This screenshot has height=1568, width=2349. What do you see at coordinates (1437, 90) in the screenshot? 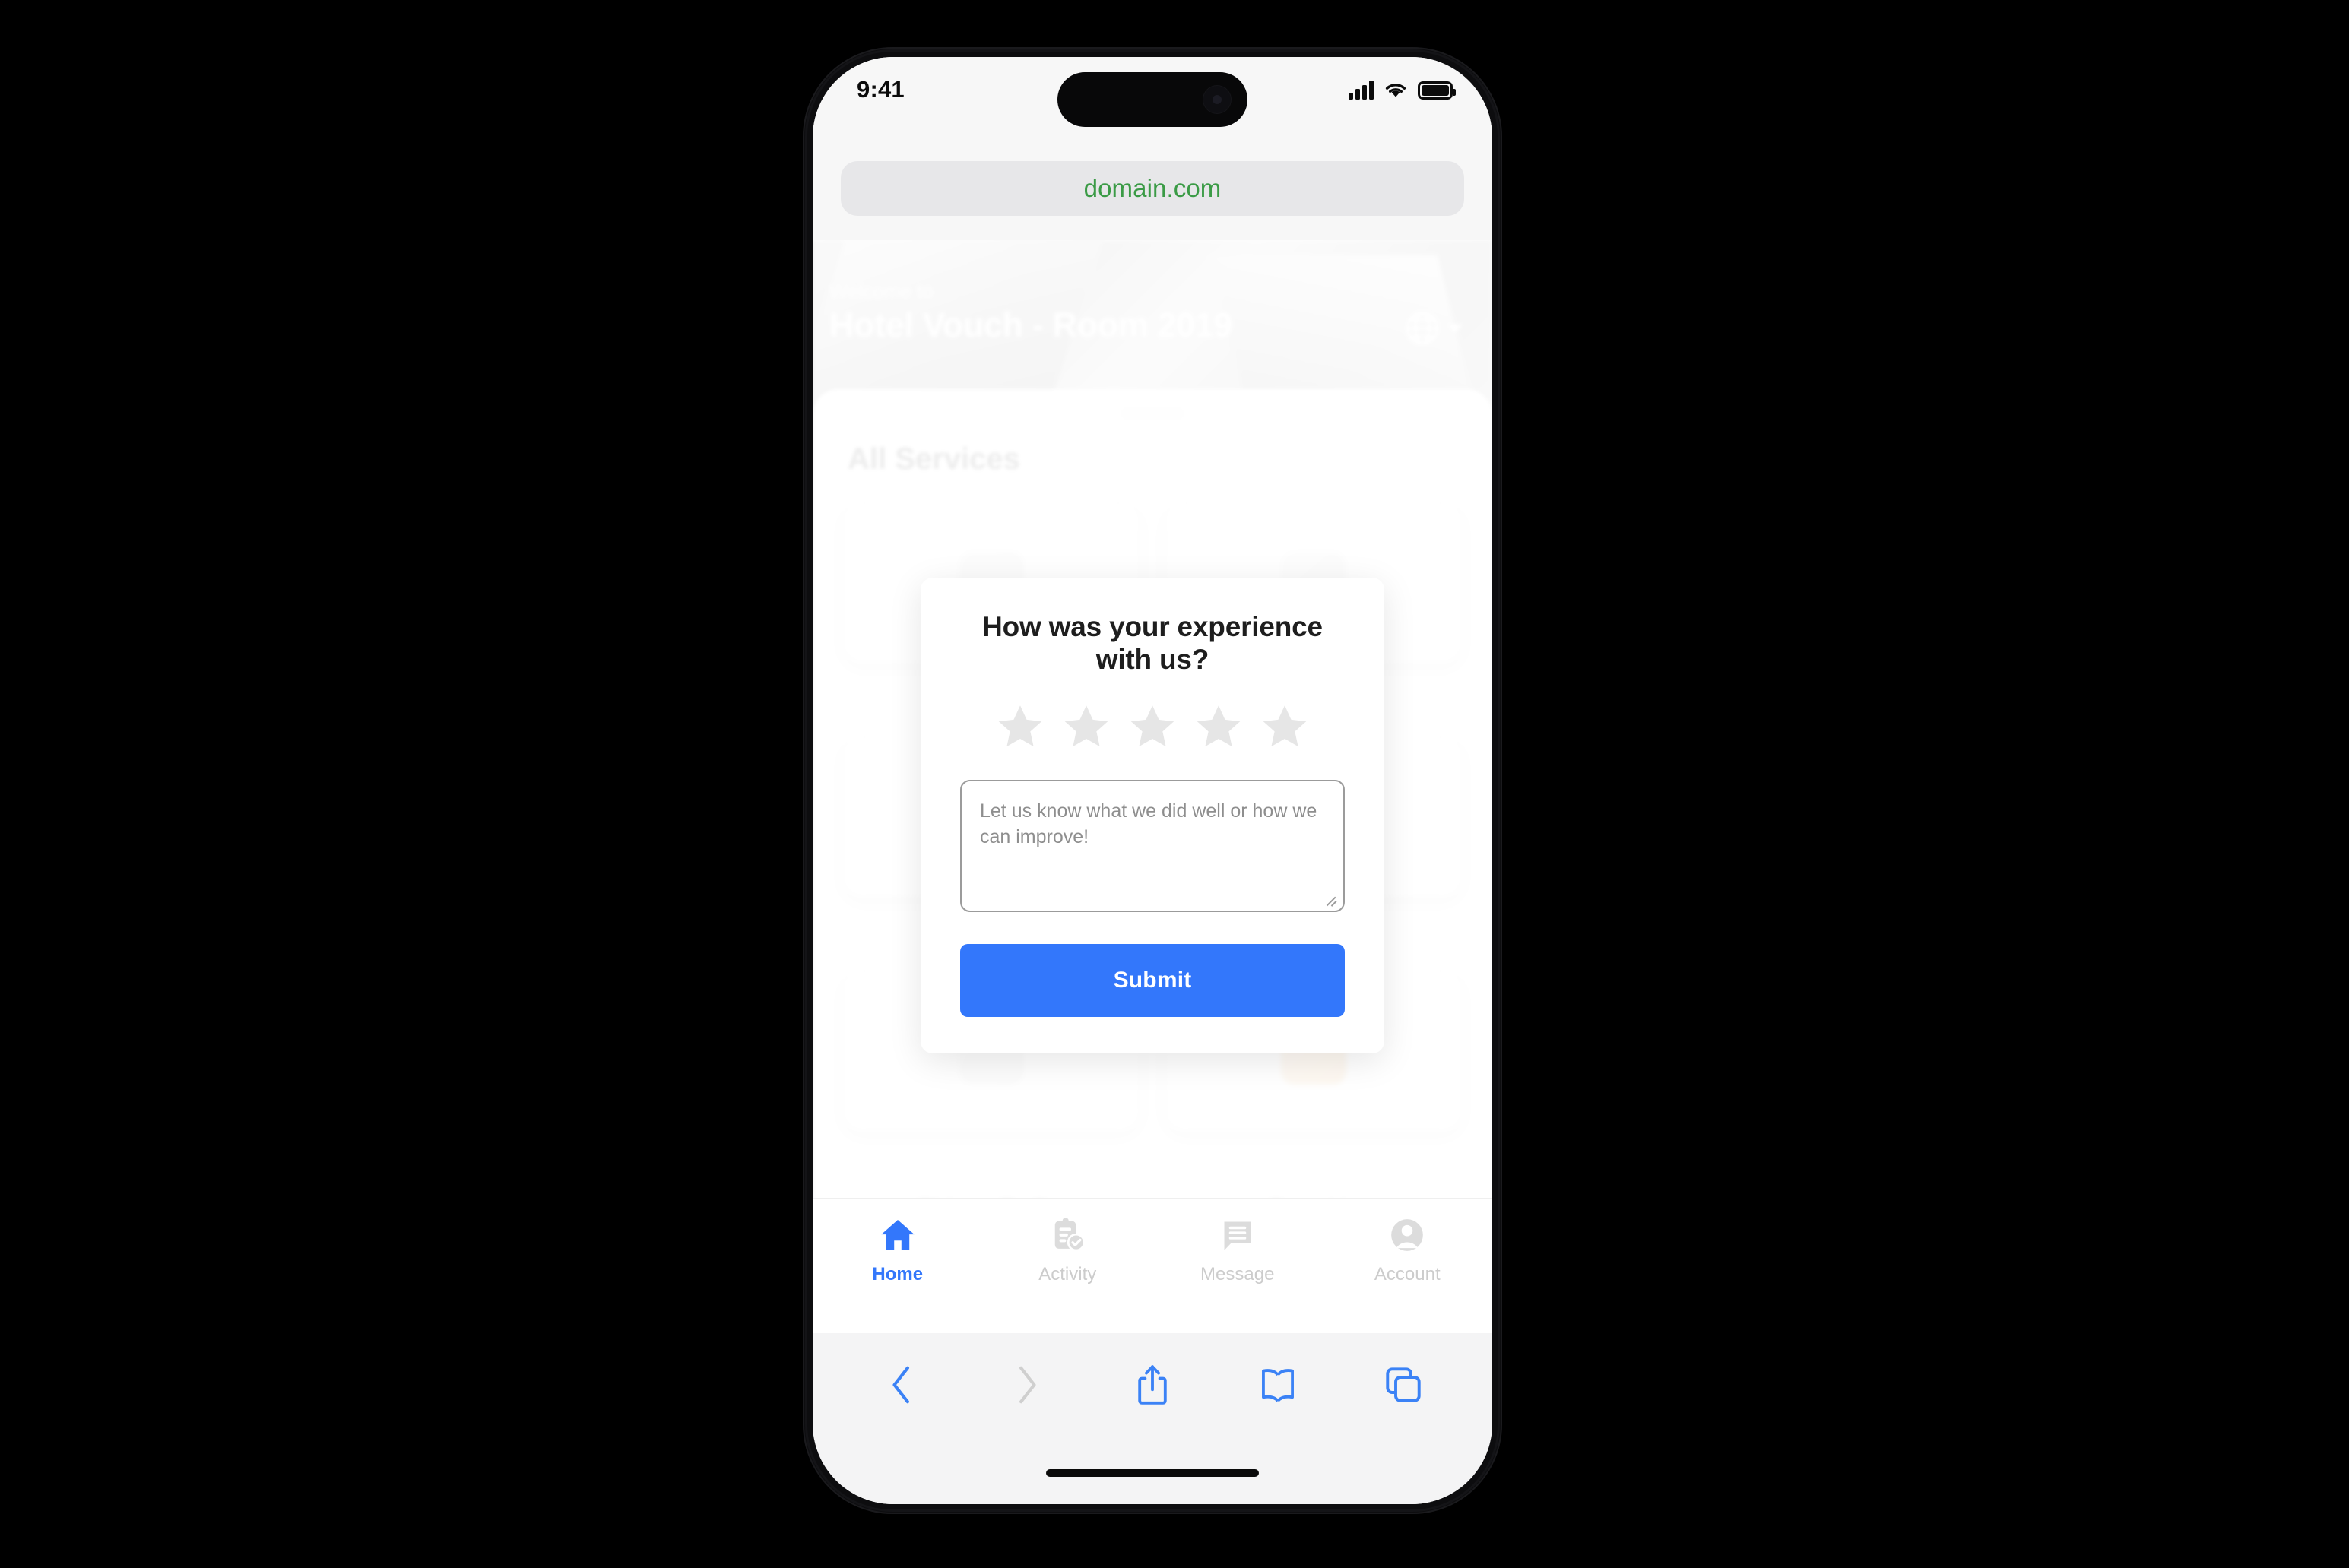
I see `battery-icon` at bounding box center [1437, 90].